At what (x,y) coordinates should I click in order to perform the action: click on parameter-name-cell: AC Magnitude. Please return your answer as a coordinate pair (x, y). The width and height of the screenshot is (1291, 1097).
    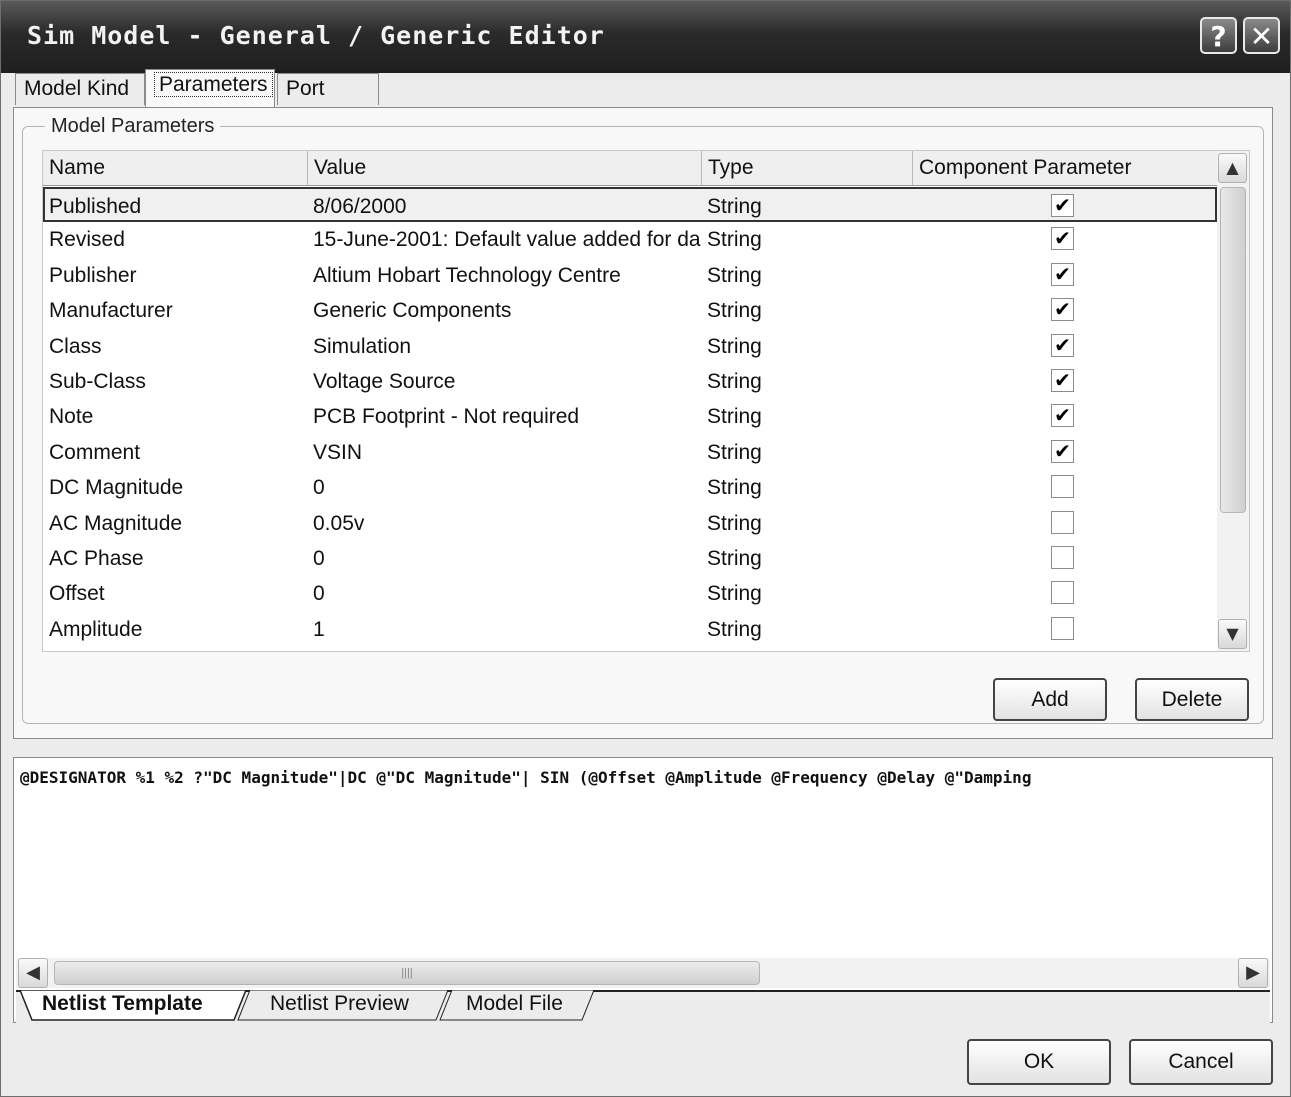
    Looking at the image, I should click on (176, 523).